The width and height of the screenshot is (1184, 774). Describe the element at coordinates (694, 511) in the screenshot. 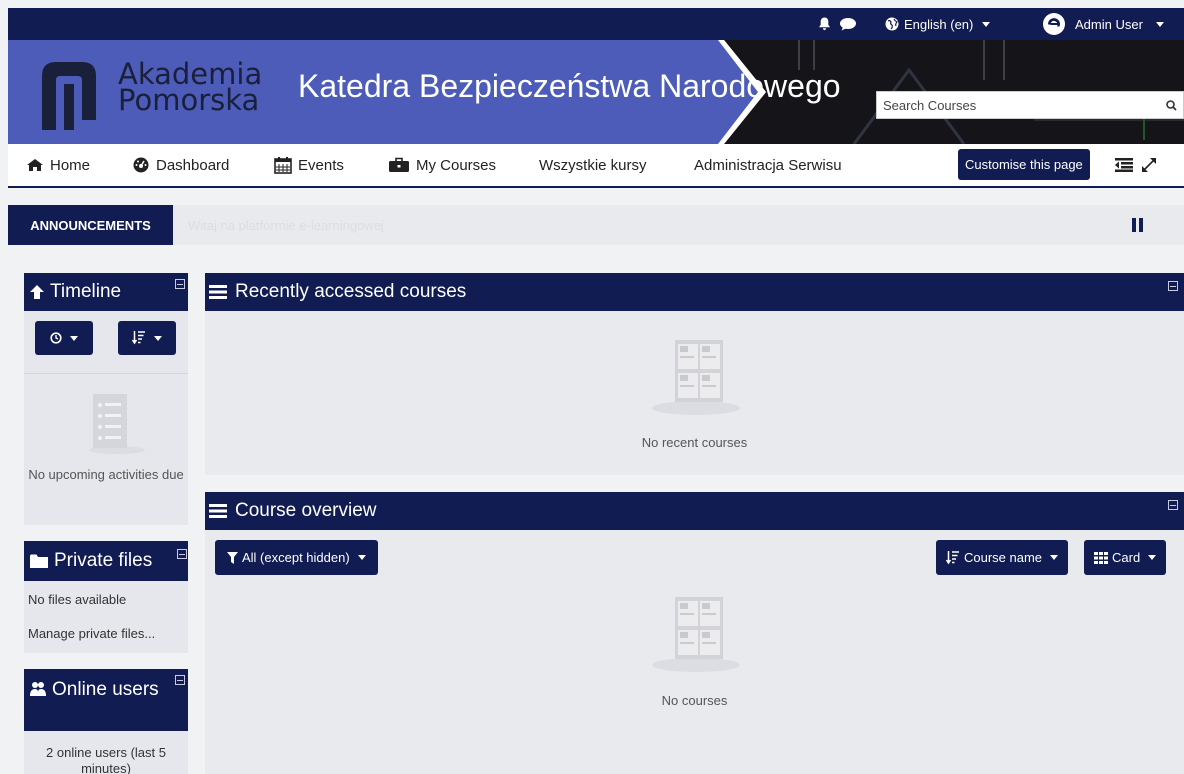

I see `course-overview-header: Course overview` at that location.